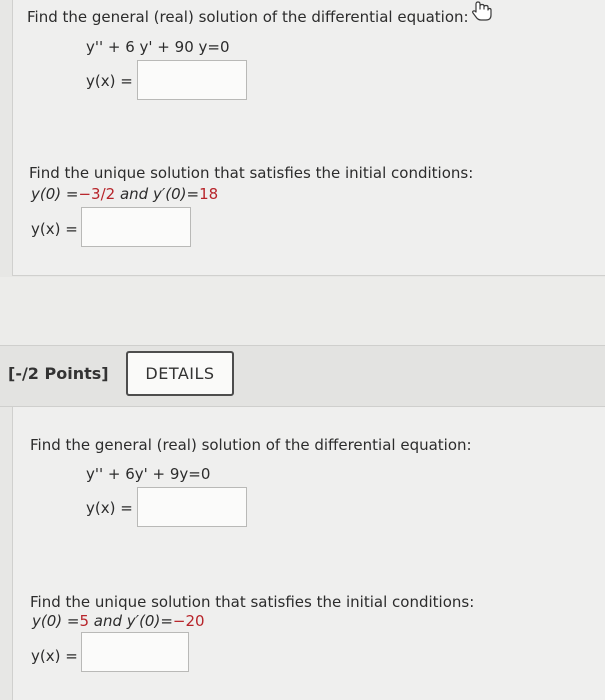 This screenshot has width=605, height=700. I want to click on condition-value-1: −3/2, so click(97, 194).